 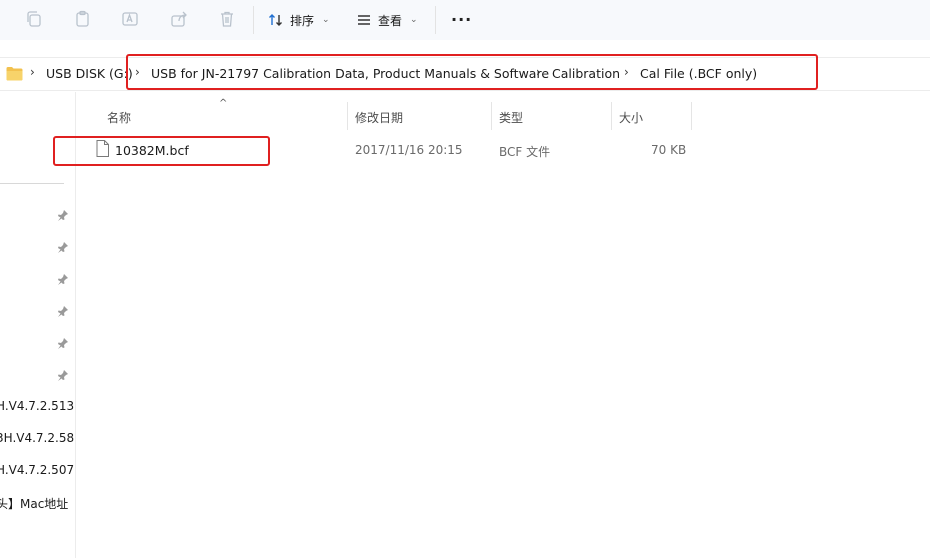 I want to click on copy-icon, so click(x=34, y=19).